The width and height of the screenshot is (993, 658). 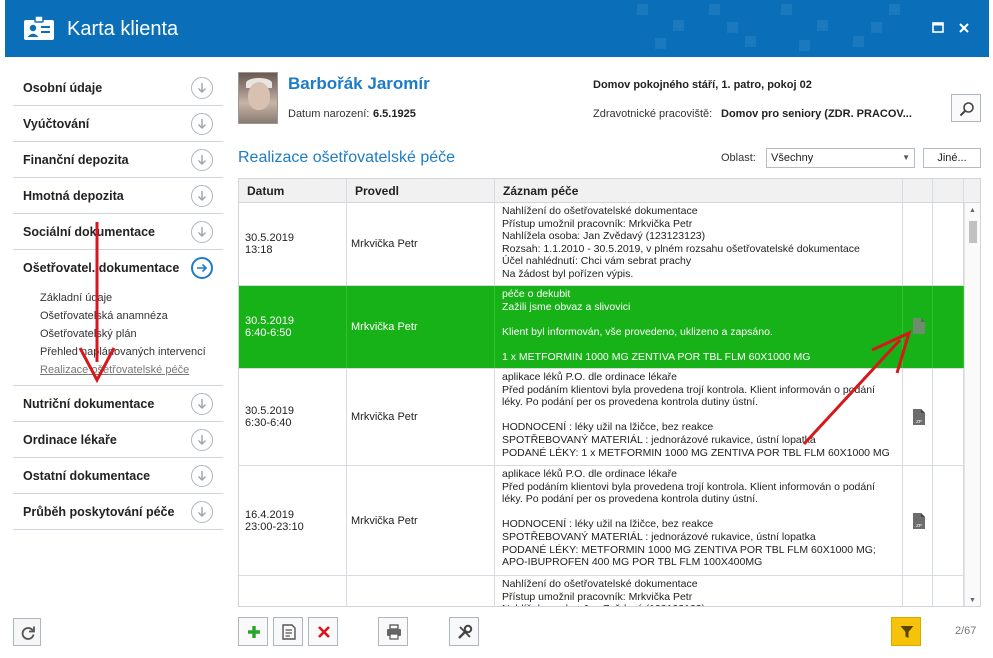 I want to click on nav-item-prubeh-pece: Průběh poskytování péče, so click(x=118, y=512).